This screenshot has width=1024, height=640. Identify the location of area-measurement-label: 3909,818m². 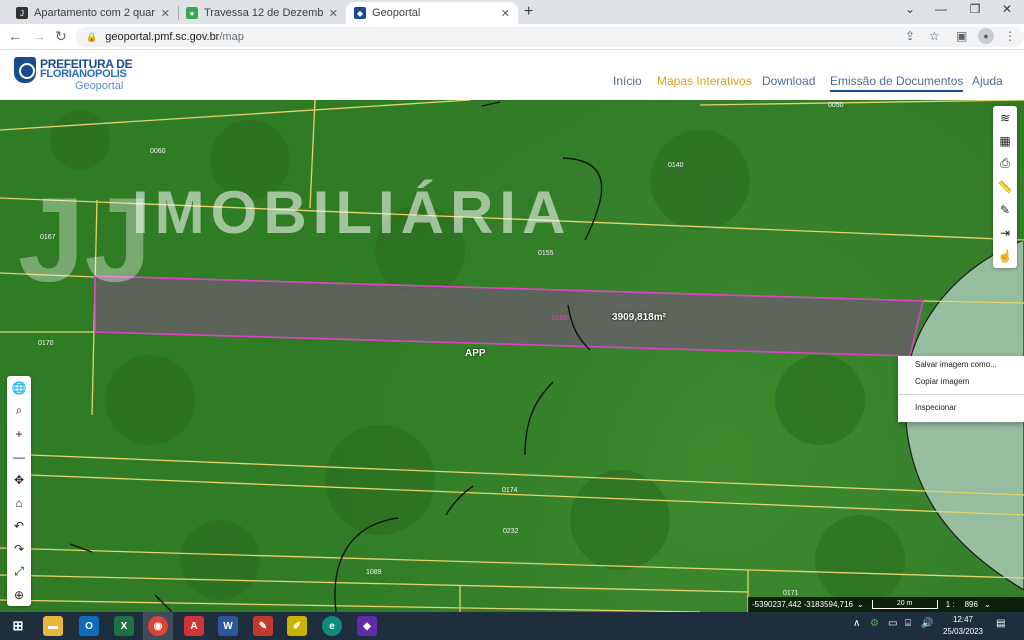
(639, 317).